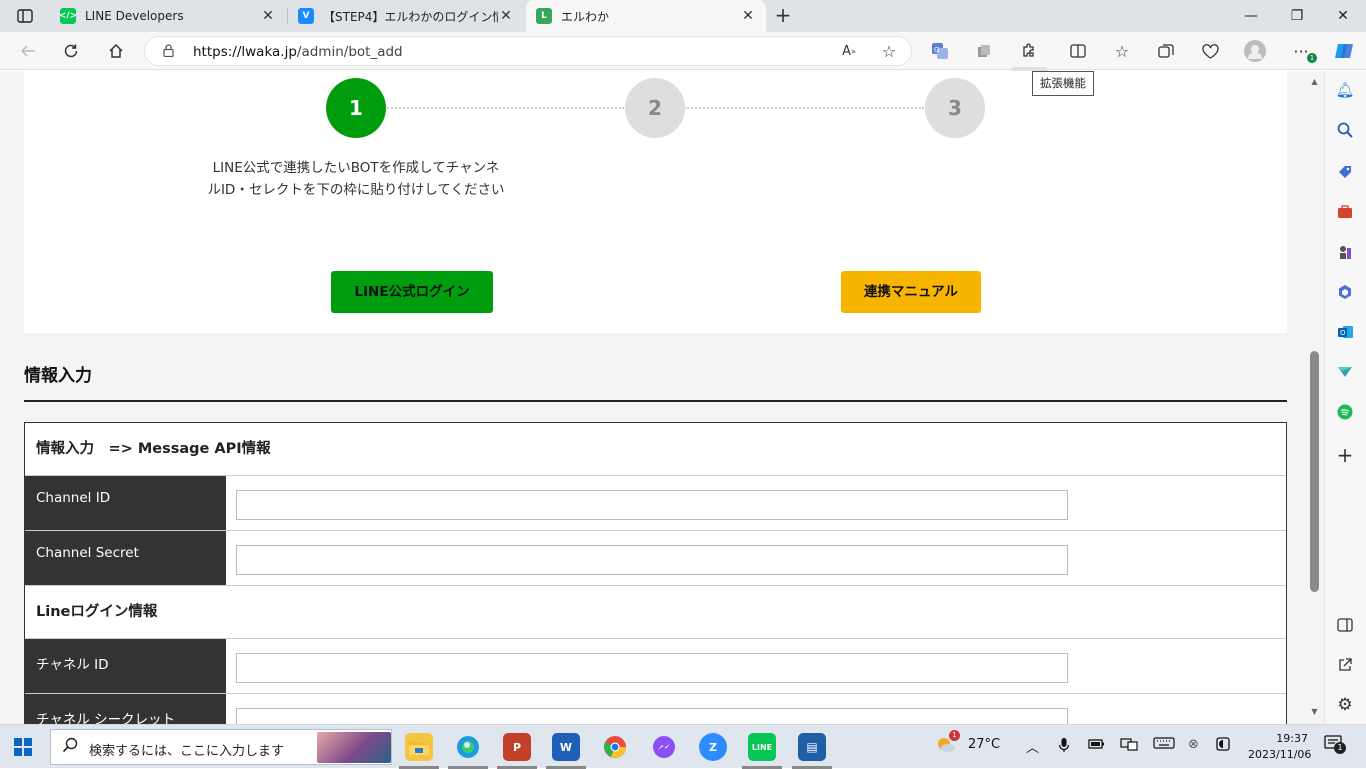 The height and width of the screenshot is (769, 1366). What do you see at coordinates (544, 16) in the screenshot?
I see `lwaka-favicon-icon: L` at bounding box center [544, 16].